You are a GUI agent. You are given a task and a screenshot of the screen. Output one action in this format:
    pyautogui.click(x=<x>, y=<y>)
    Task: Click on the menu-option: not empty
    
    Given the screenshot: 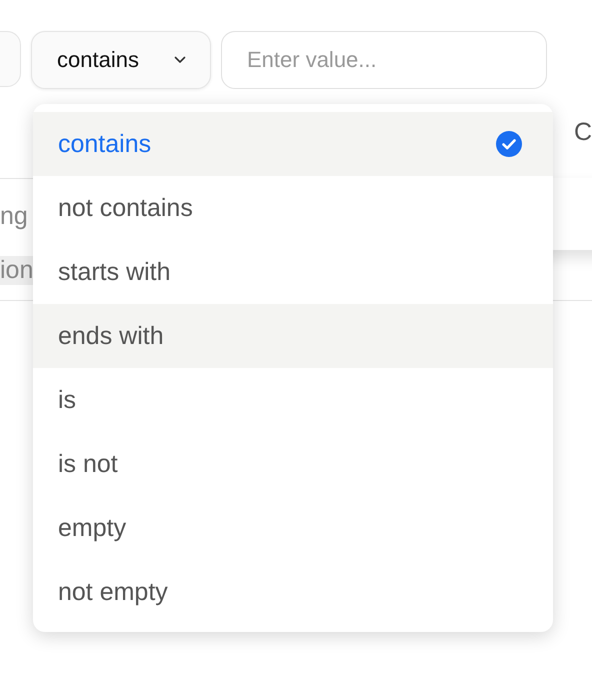 What is the action you would take?
    pyautogui.click(x=293, y=592)
    